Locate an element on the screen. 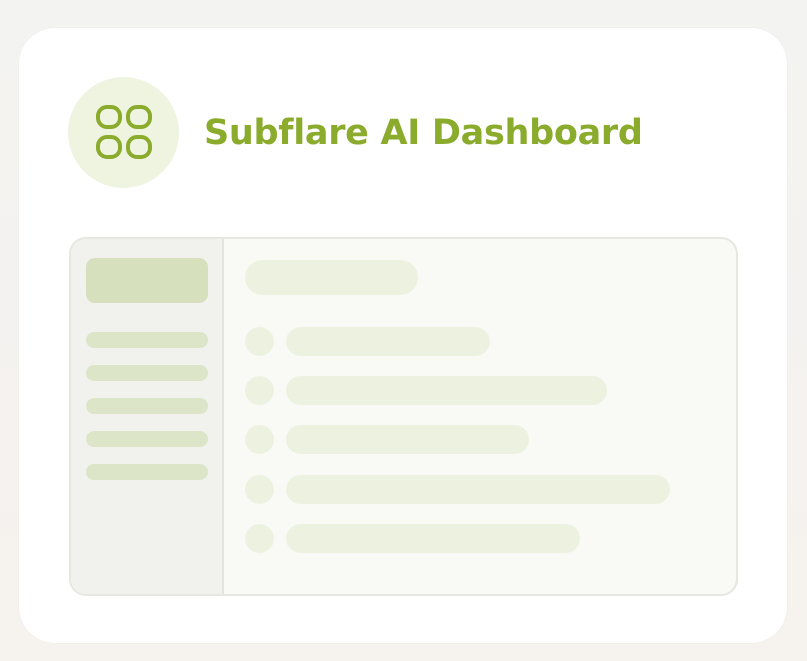 The width and height of the screenshot is (807, 661). logo-badge is located at coordinates (123, 132).